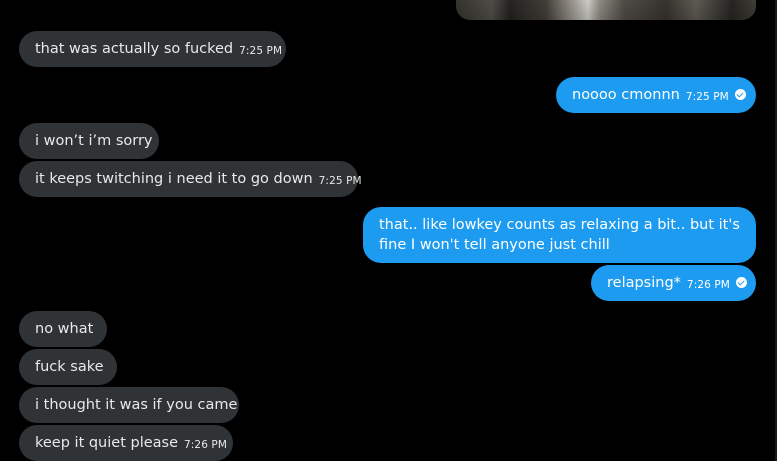 The width and height of the screenshot is (777, 461). Describe the element at coordinates (626, 95) in the screenshot. I see `message-text: noooo cmonnn` at that location.